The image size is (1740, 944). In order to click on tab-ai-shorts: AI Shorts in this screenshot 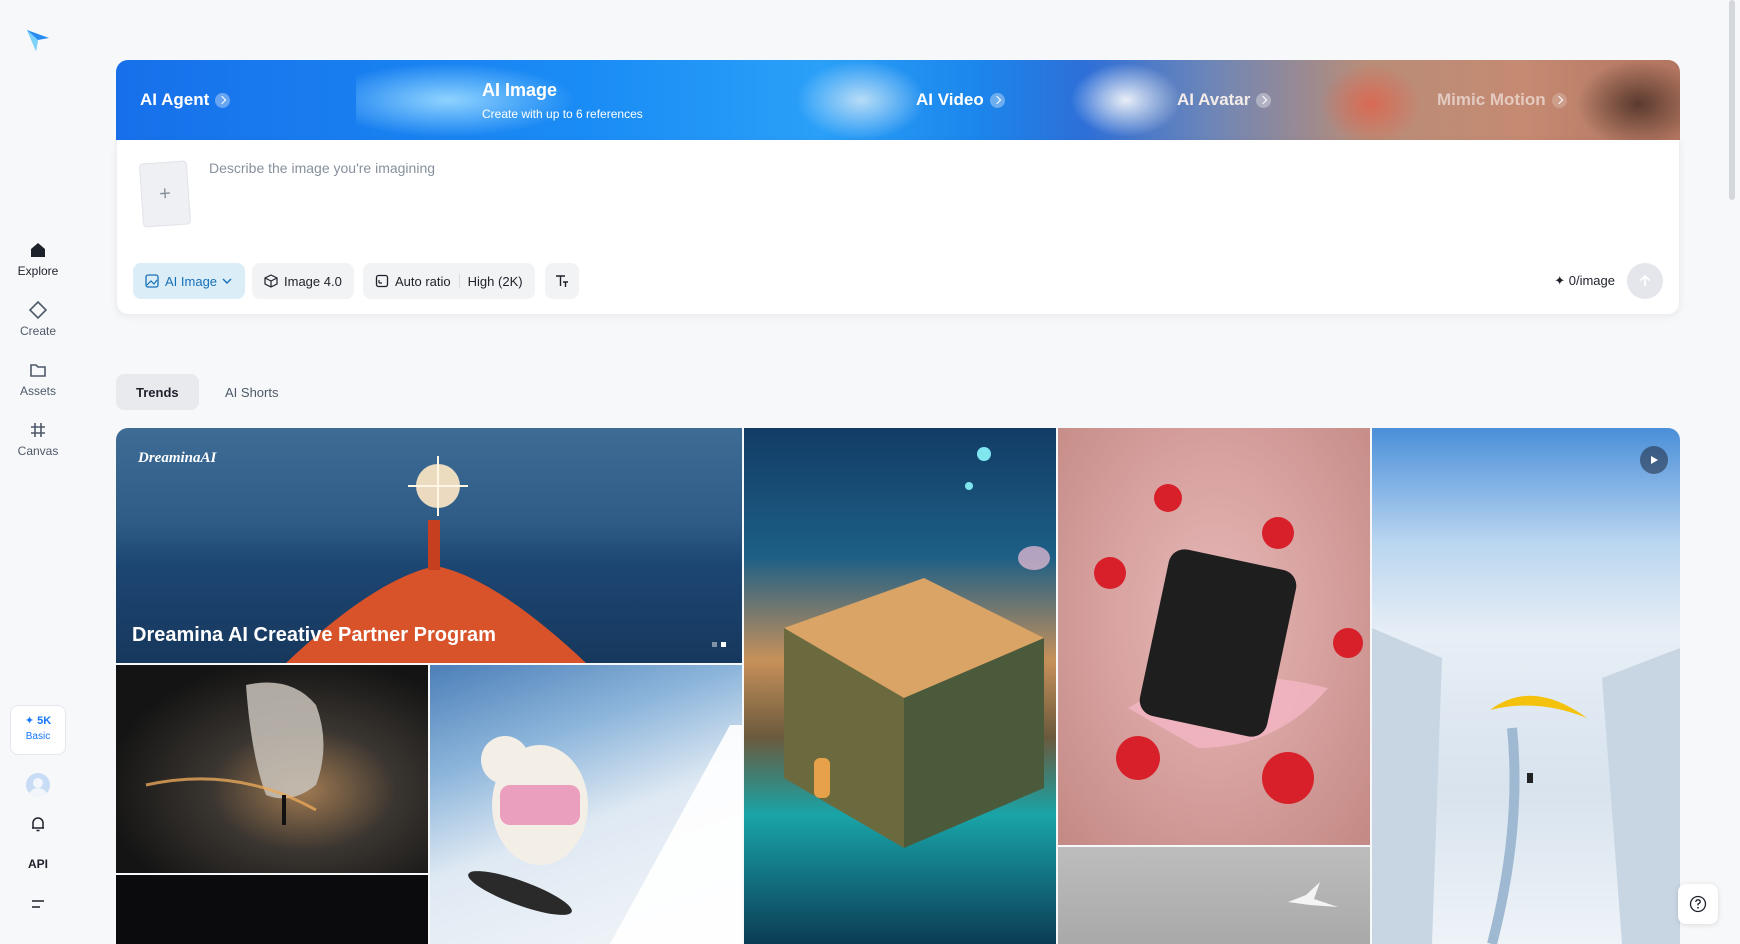, I will do `click(251, 392)`.